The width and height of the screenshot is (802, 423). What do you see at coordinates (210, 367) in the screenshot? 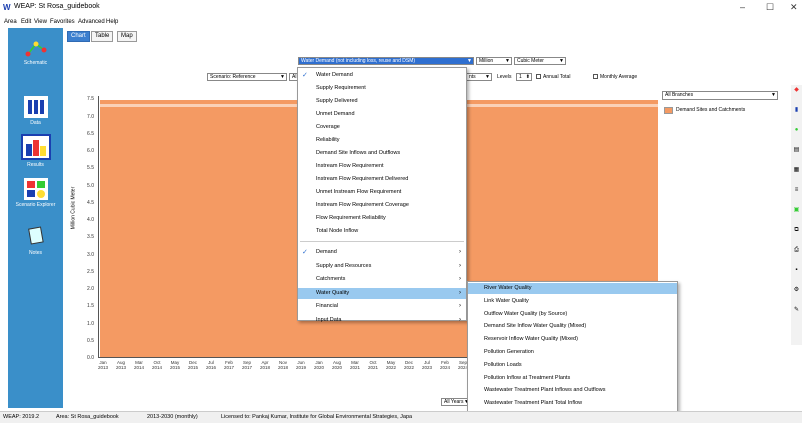
I see `x-tick-year: 2016` at bounding box center [210, 367].